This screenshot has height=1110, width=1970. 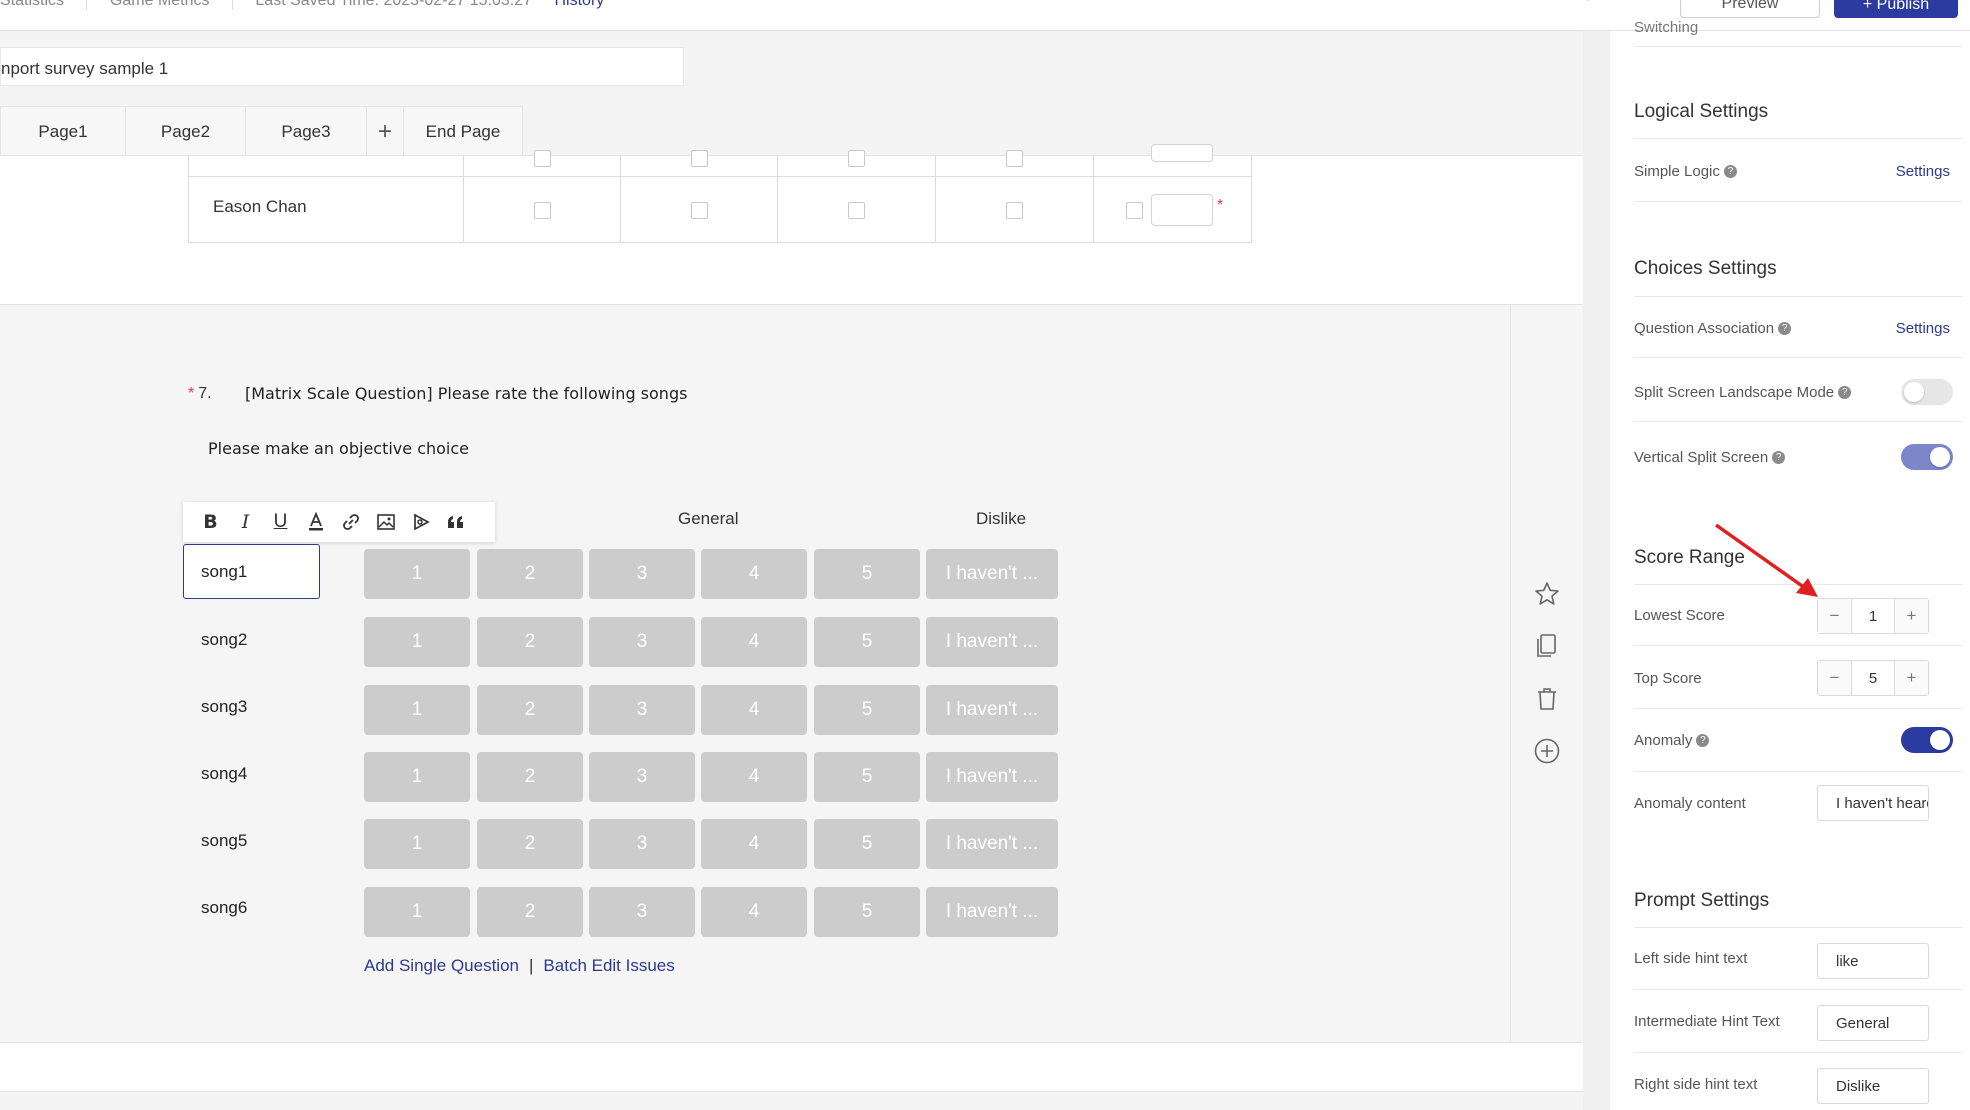 I want to click on survey-title-input: nport survey sample 1, so click(x=342, y=66).